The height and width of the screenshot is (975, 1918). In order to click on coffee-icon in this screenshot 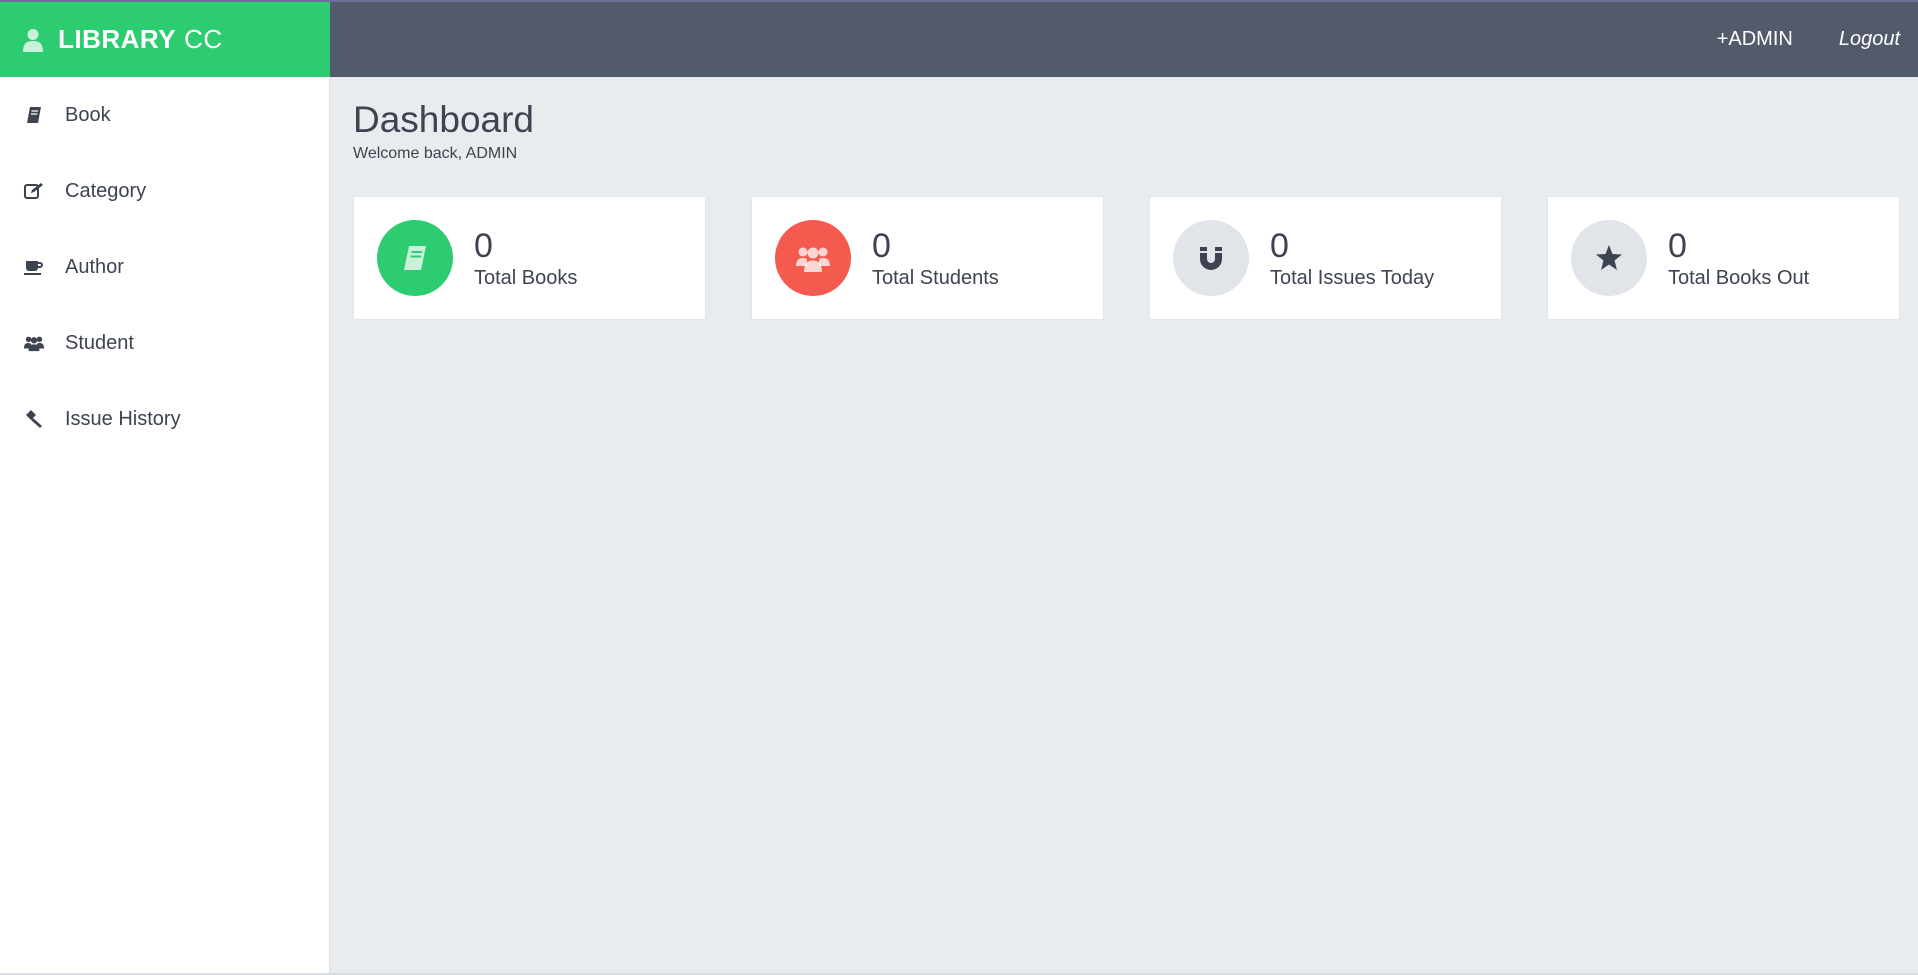, I will do `click(34, 267)`.